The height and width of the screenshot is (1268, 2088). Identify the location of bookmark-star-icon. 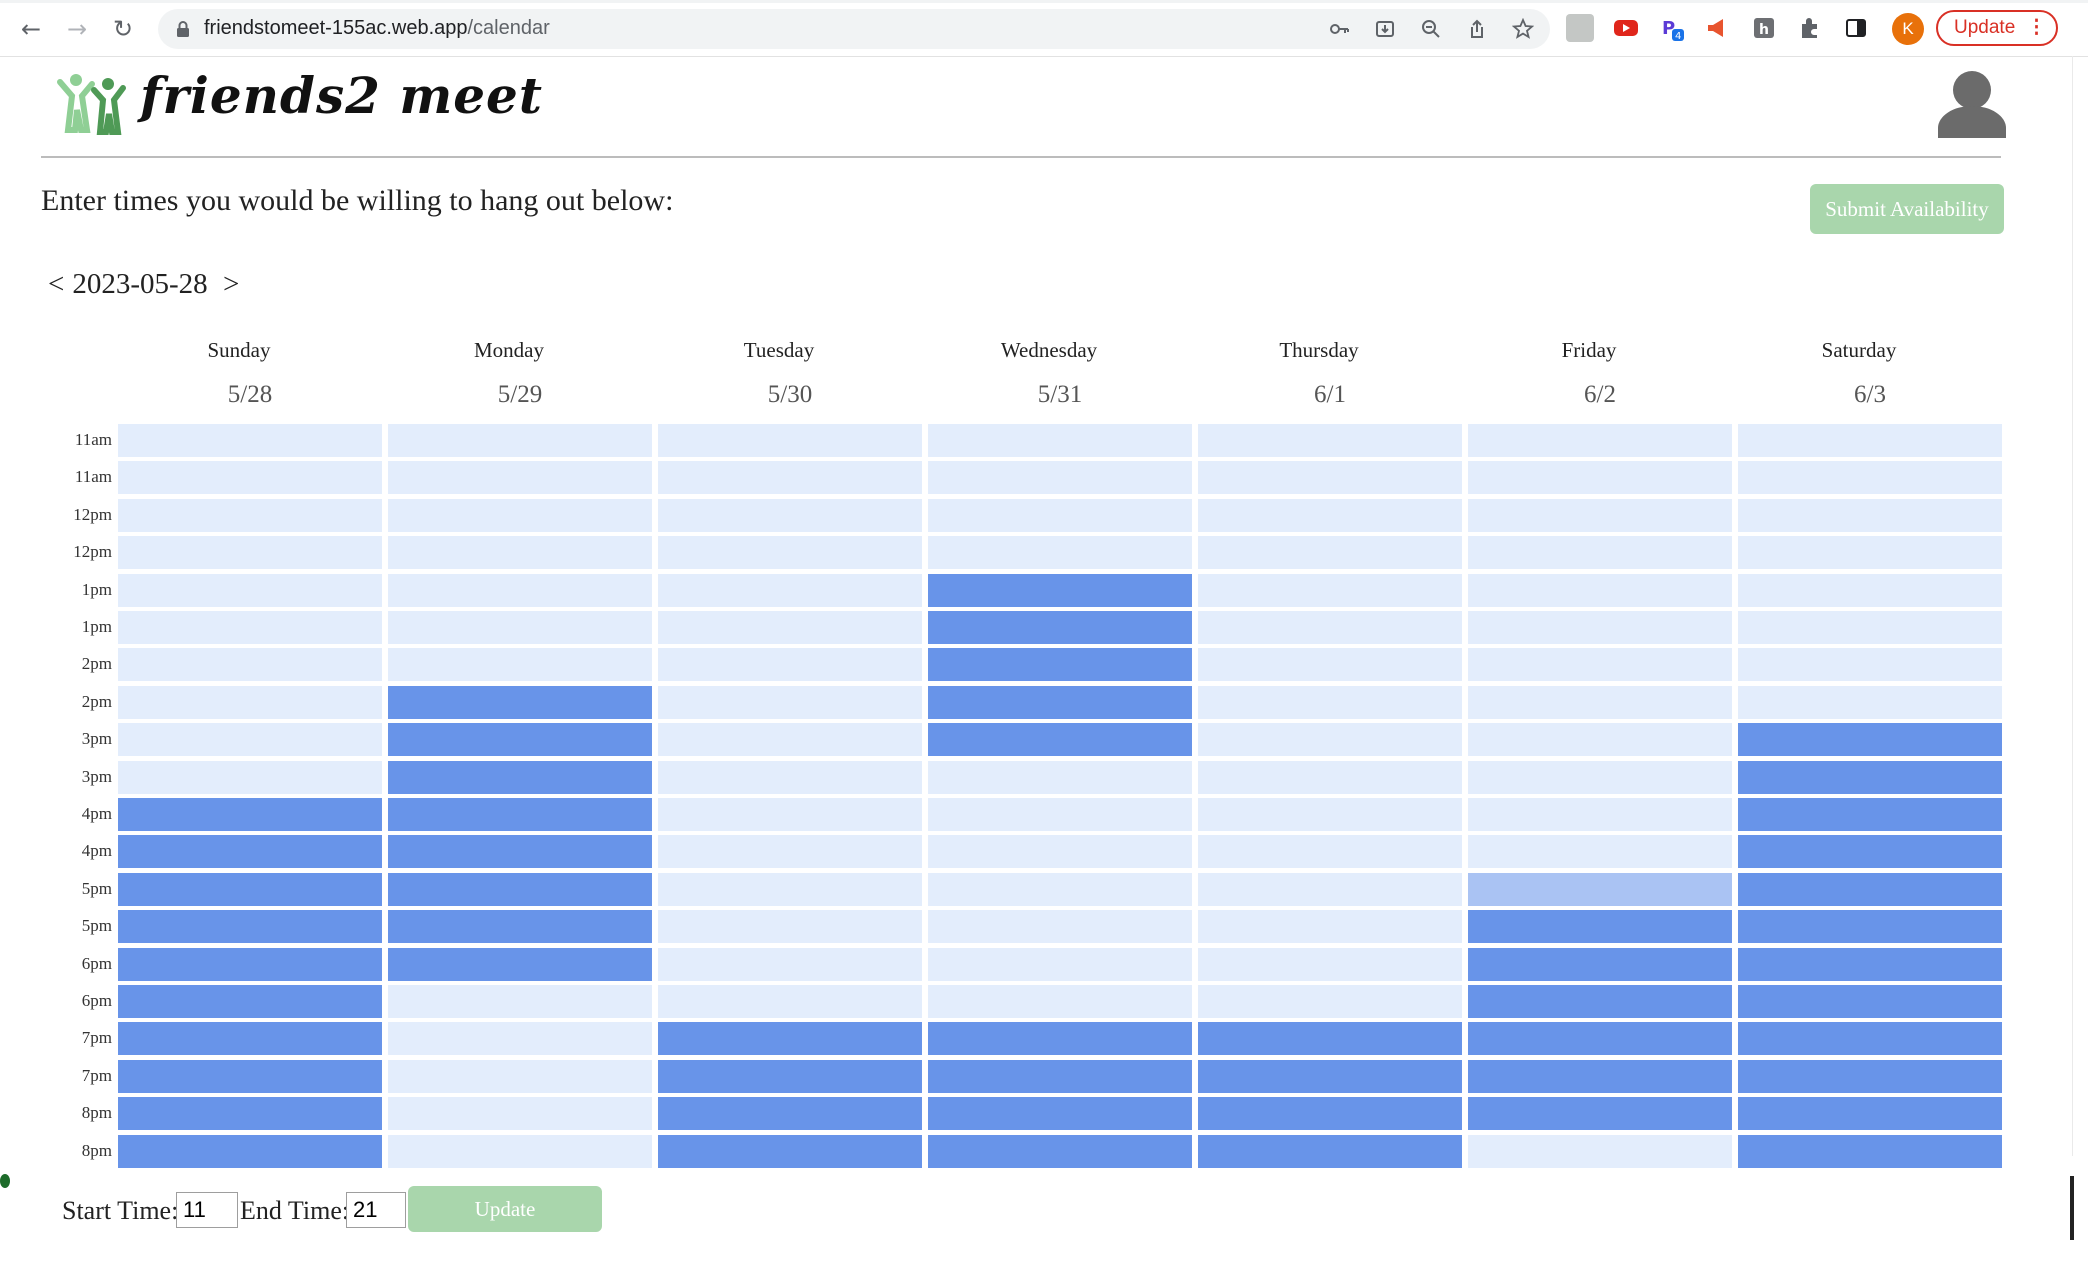
(1523, 29).